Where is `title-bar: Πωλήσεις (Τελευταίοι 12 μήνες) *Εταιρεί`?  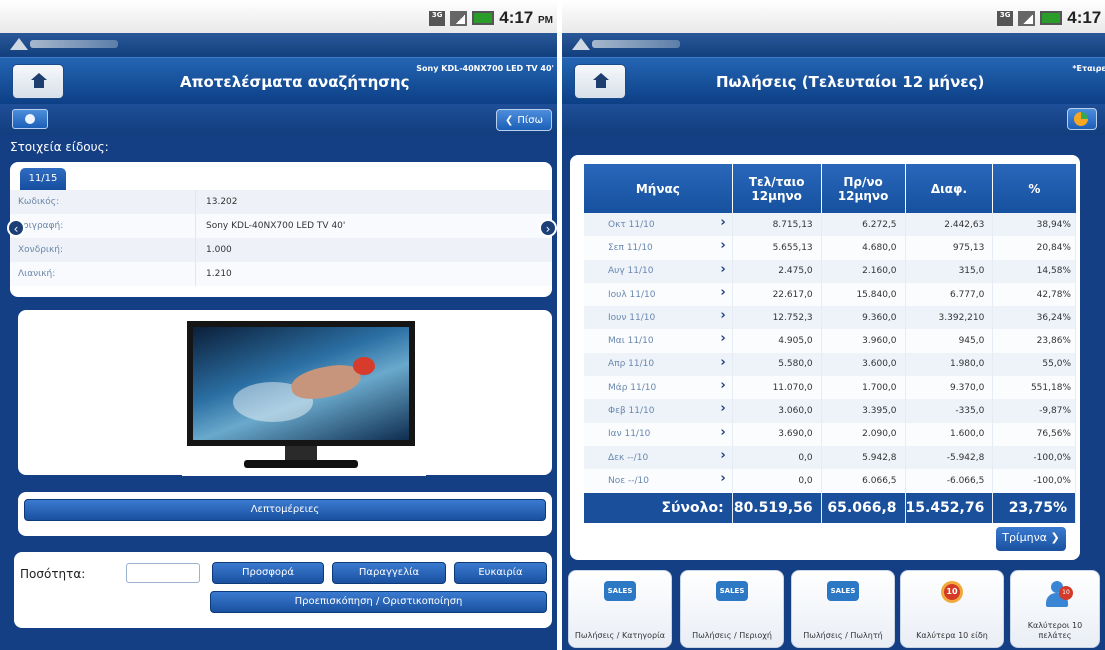 title-bar: Πωλήσεις (Τελευταίοι 12 μήνες) *Εταιρεί is located at coordinates (833, 80).